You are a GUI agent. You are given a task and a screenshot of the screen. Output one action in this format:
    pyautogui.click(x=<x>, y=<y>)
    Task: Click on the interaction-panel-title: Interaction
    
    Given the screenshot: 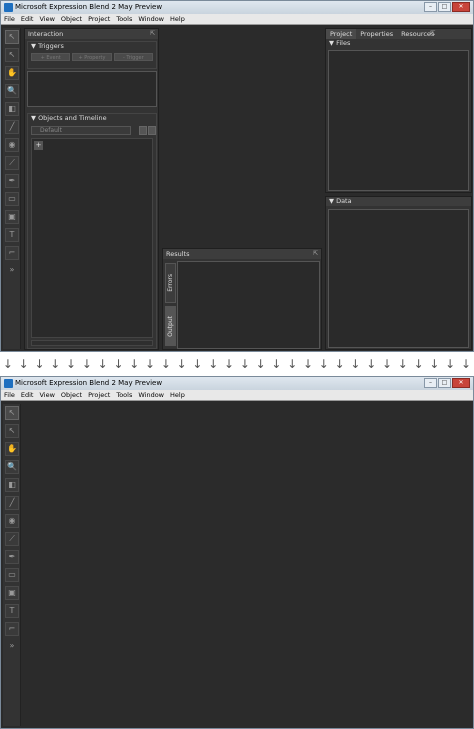 What is the action you would take?
    pyautogui.click(x=46, y=34)
    